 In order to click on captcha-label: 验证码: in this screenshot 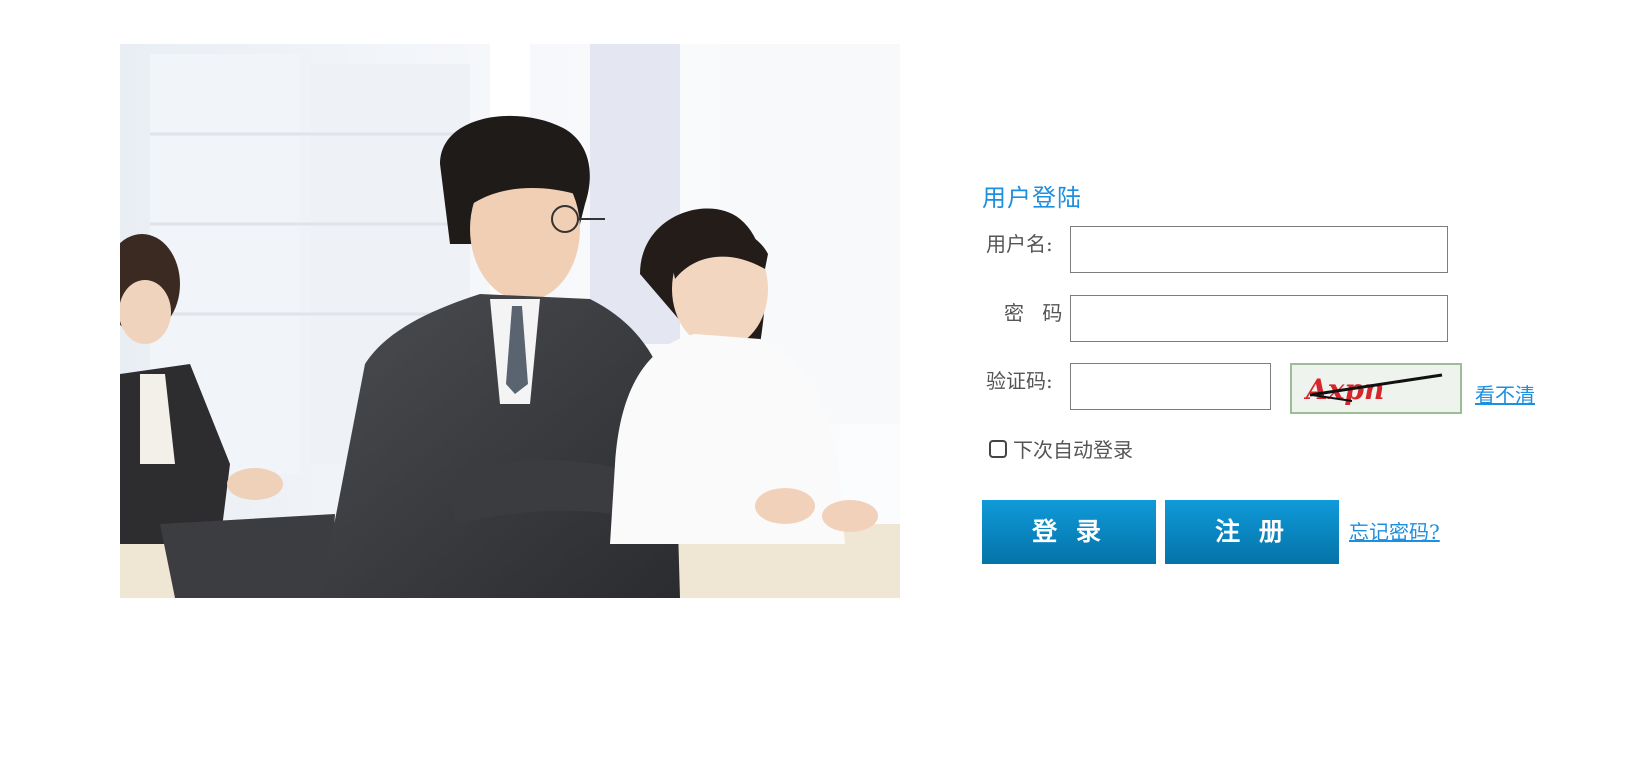, I will do `click(1019, 381)`.